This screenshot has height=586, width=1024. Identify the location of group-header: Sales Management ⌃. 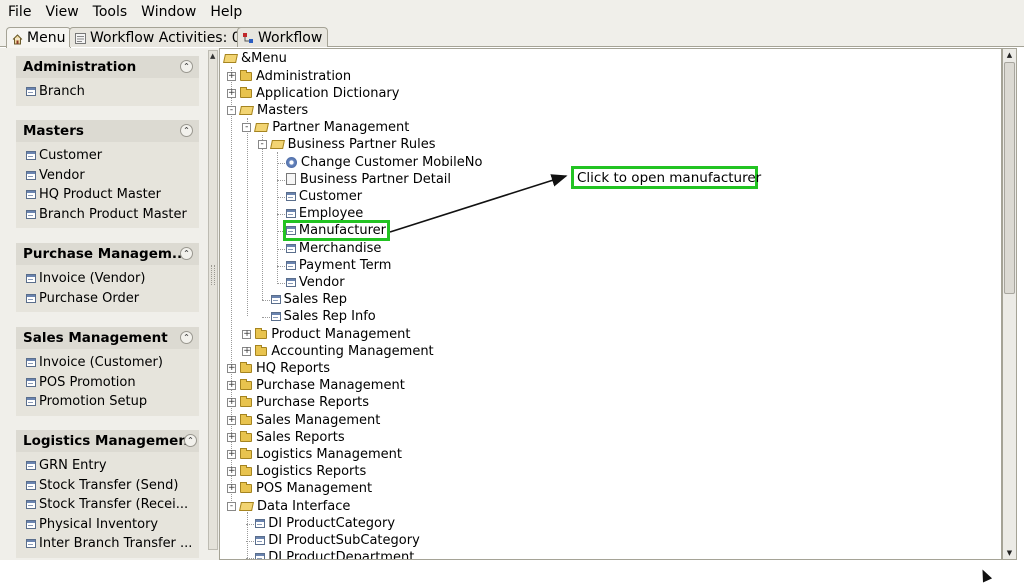
(107, 338).